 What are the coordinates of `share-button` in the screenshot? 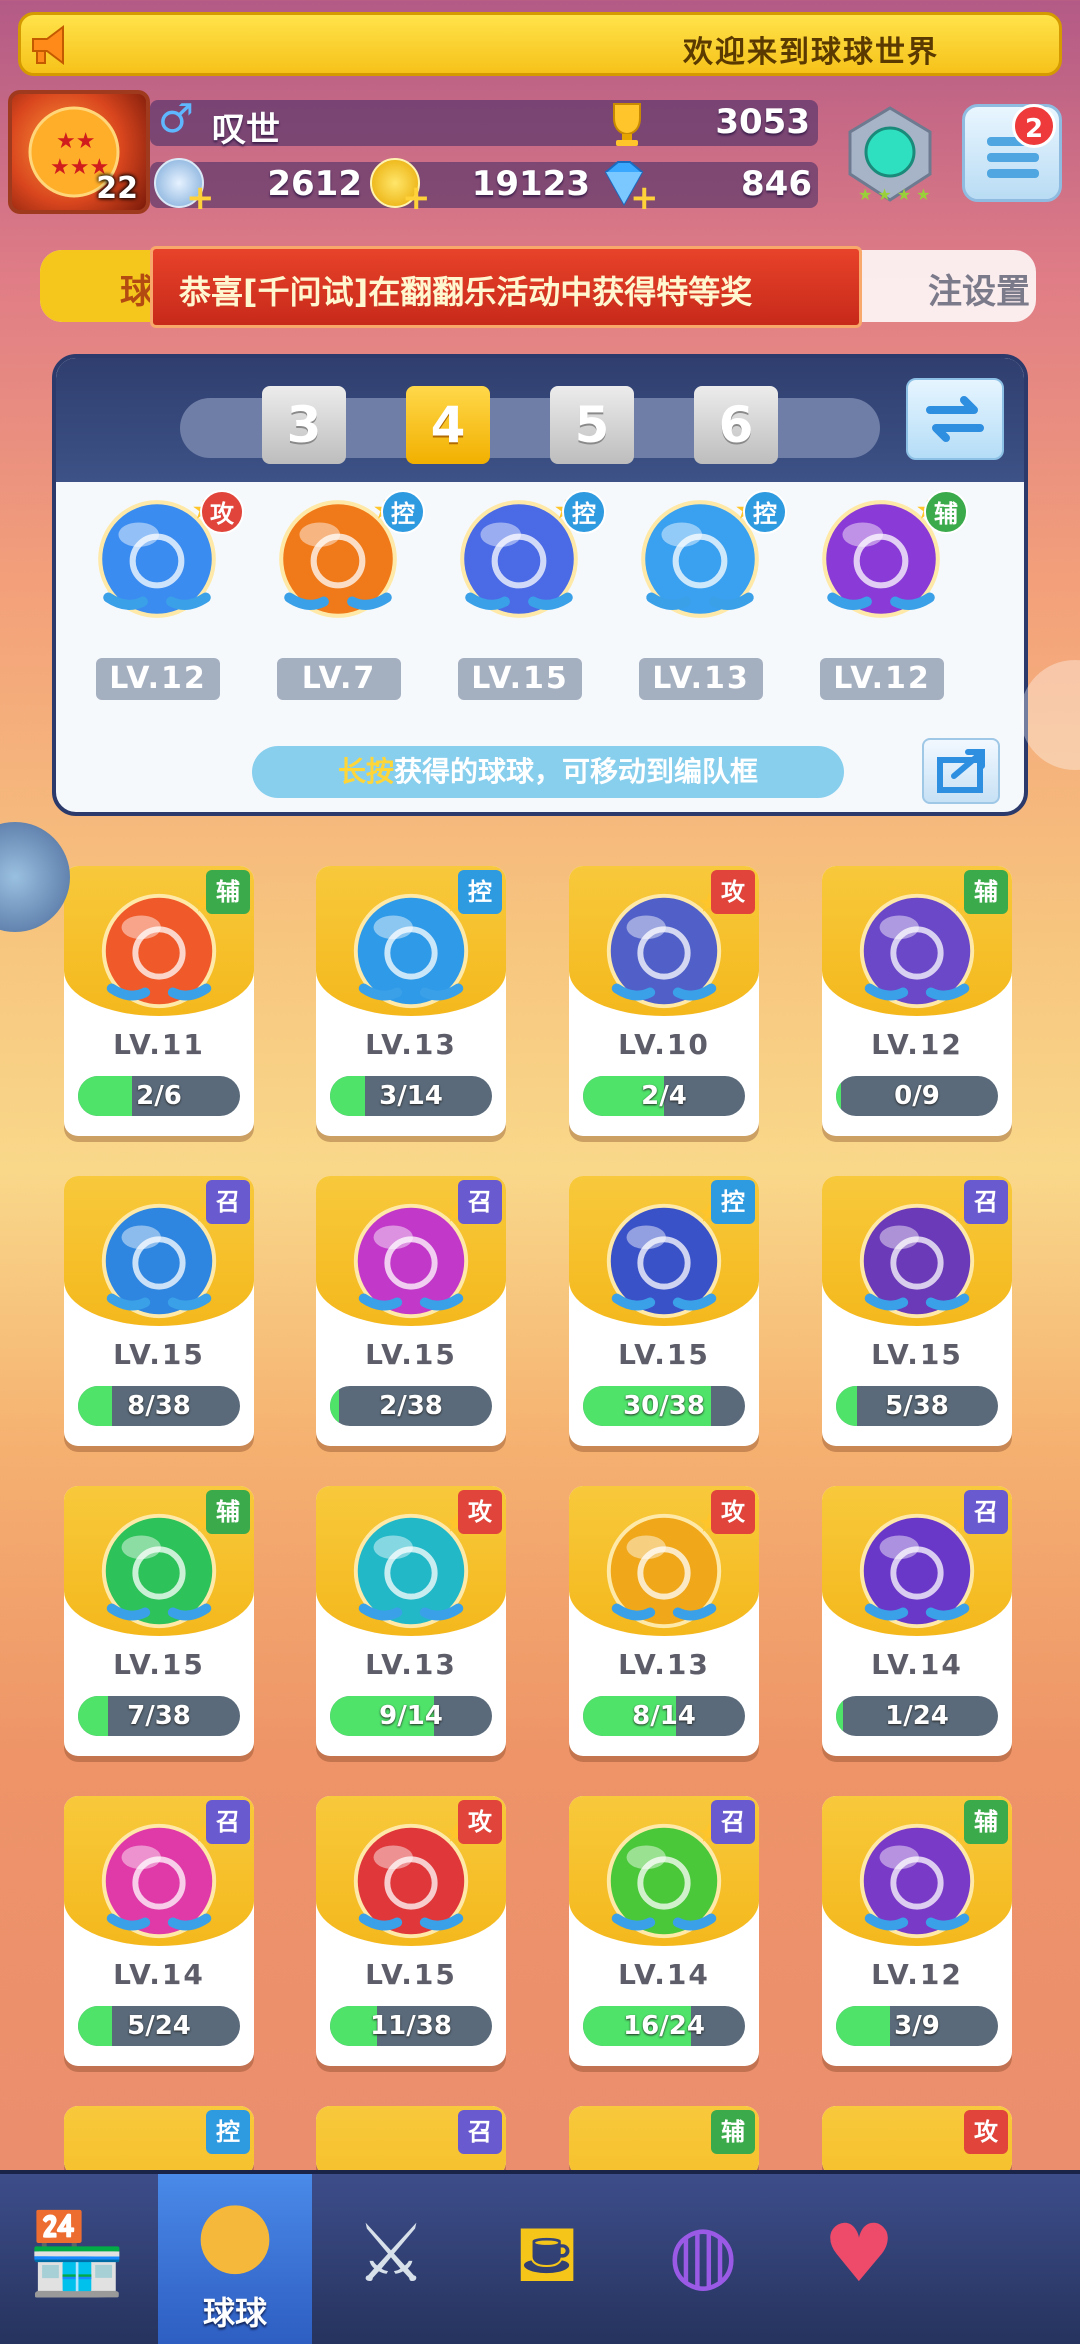 It's located at (961, 771).